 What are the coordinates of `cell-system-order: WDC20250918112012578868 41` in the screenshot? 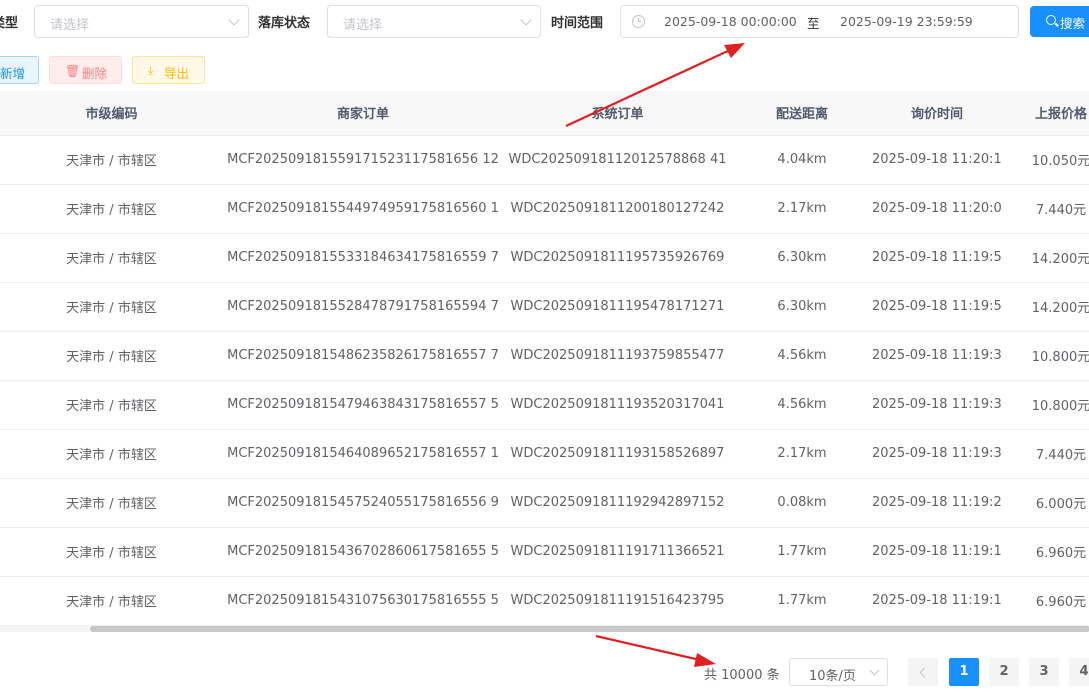 It's located at (617, 160).